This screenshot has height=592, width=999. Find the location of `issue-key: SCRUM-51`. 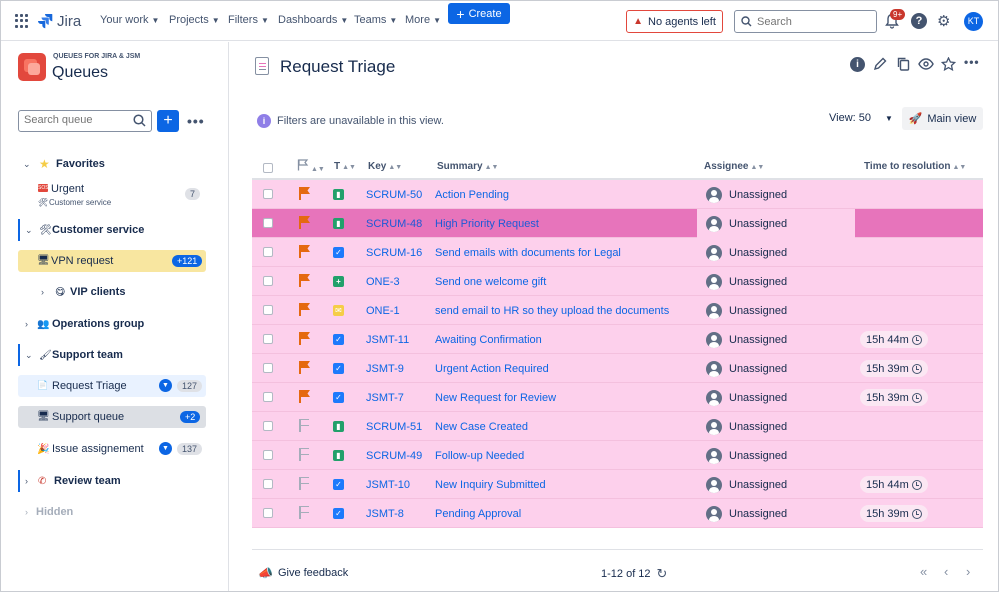

issue-key: SCRUM-51 is located at coordinates (394, 426).